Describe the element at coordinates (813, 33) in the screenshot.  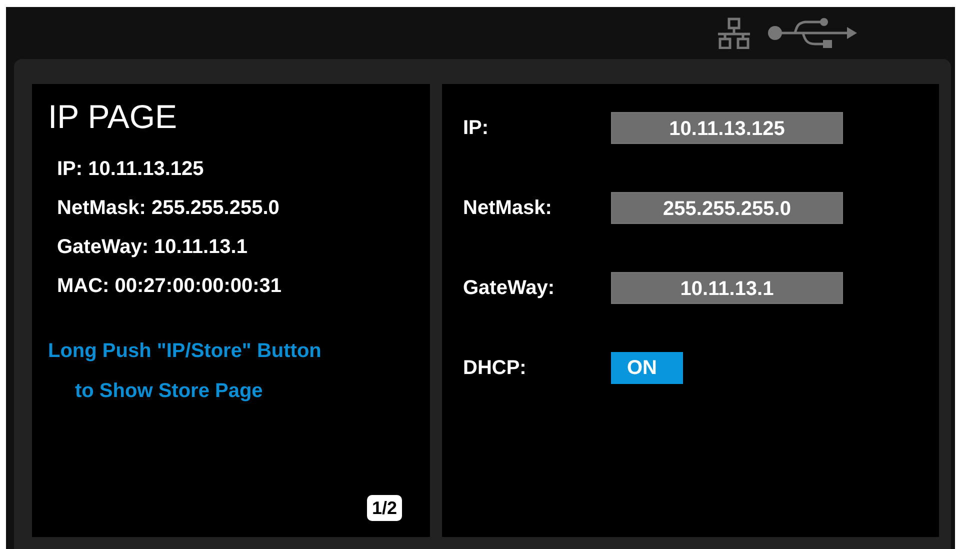
I see `usb-icon` at that location.